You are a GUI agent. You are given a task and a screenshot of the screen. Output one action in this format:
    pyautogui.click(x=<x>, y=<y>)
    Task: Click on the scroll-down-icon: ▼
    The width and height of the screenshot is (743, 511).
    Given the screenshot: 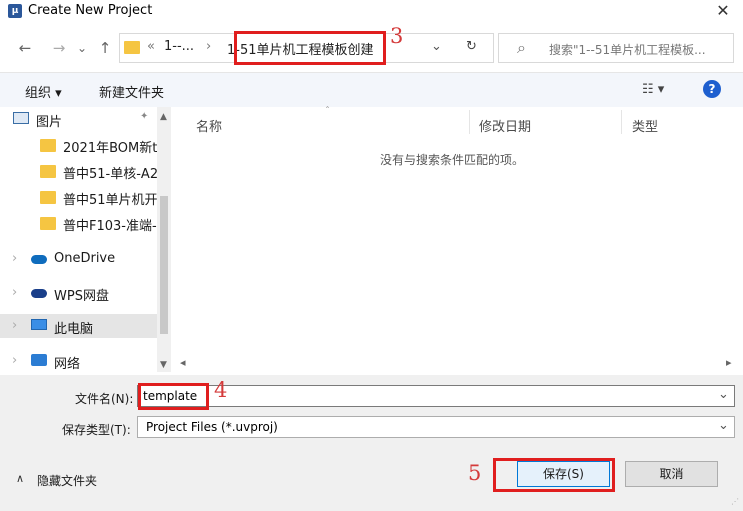 What is the action you would take?
    pyautogui.click(x=163, y=365)
    